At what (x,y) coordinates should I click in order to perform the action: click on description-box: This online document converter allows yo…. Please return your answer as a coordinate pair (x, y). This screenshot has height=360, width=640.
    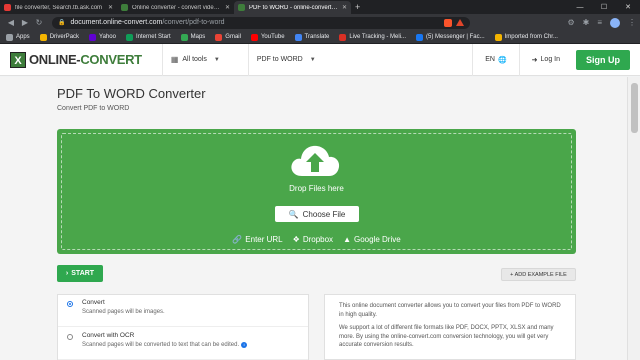
    Looking at the image, I should click on (450, 327).